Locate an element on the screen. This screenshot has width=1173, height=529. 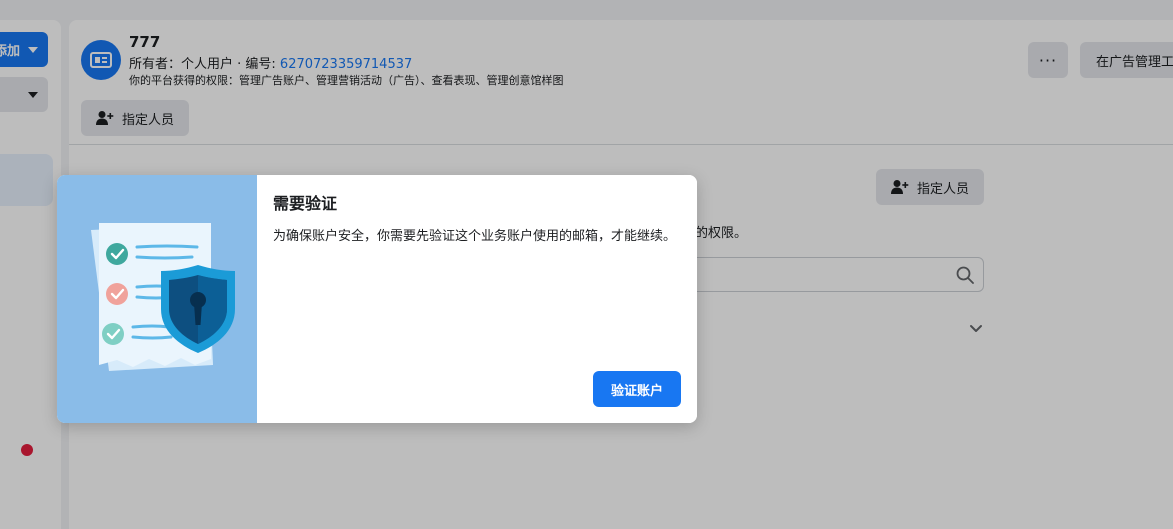
dialog-title: 需要验证 is located at coordinates (305, 203).